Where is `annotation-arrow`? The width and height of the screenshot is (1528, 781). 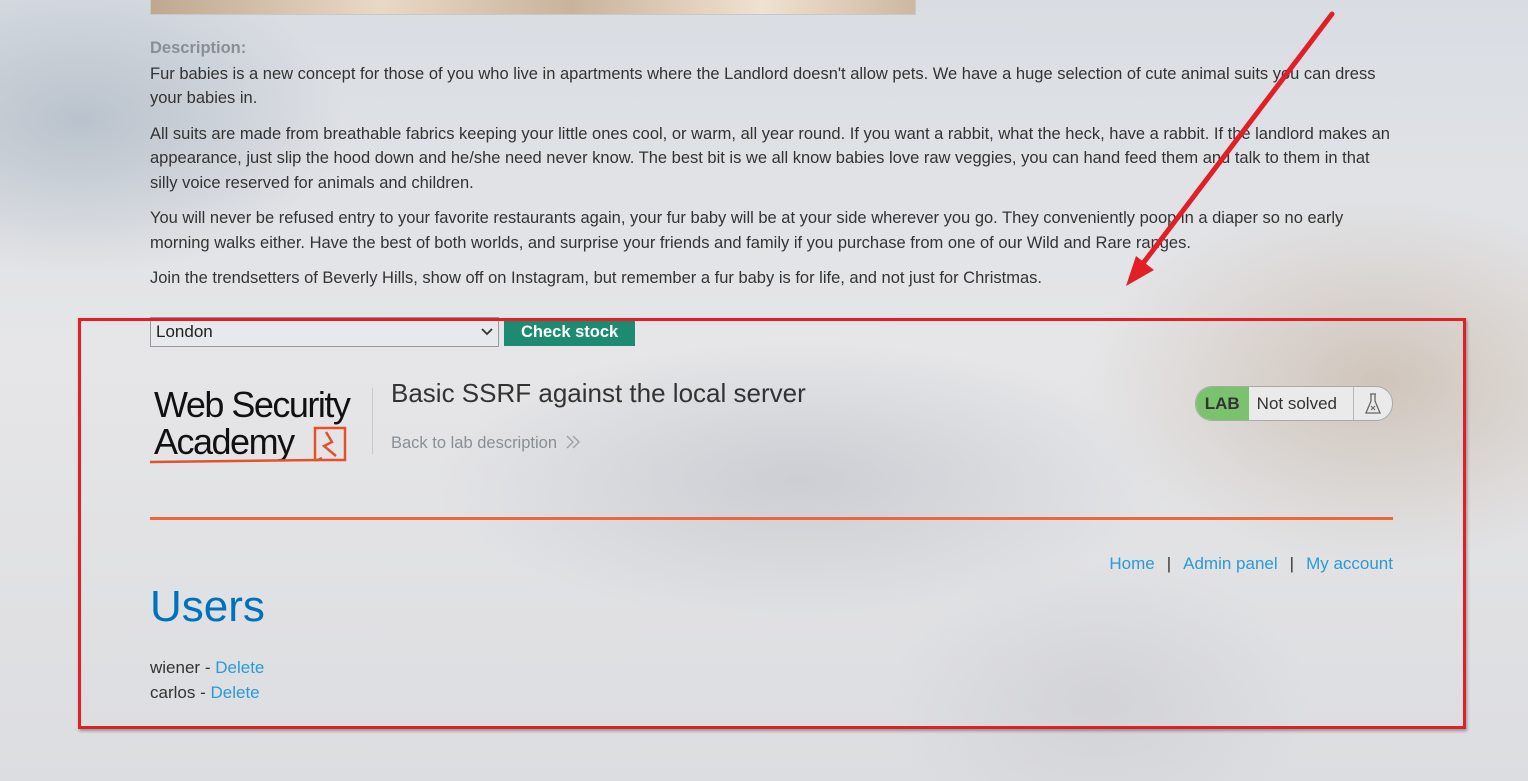
annotation-arrow is located at coordinates (1230, 148).